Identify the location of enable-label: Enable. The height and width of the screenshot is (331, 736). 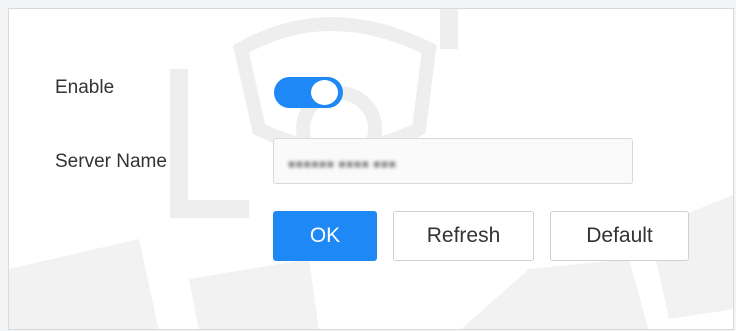
(85, 87).